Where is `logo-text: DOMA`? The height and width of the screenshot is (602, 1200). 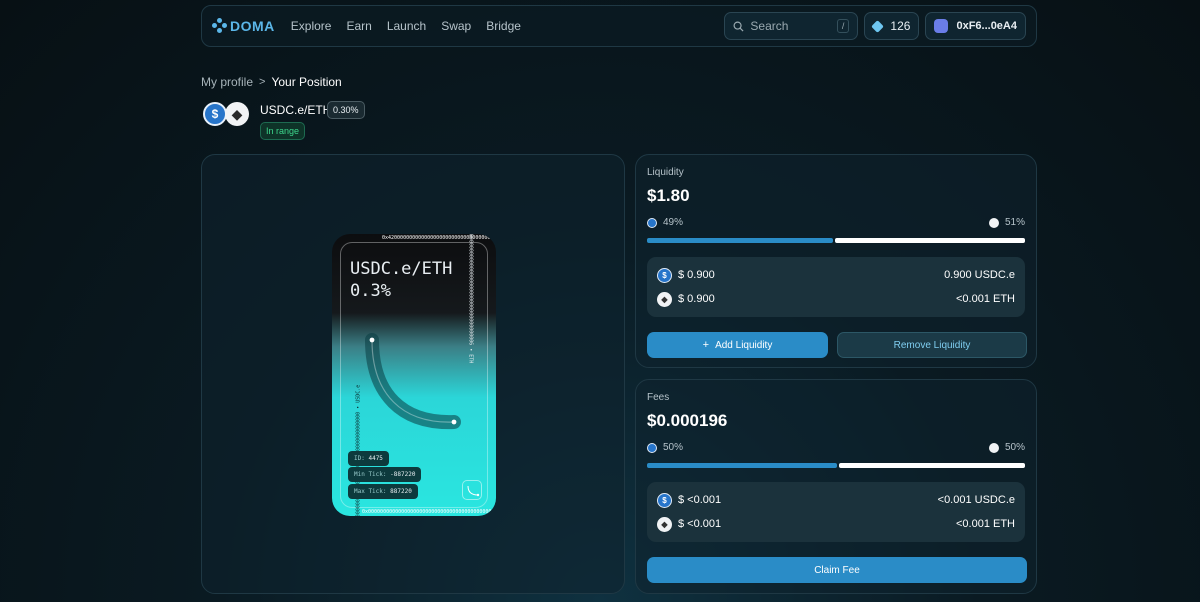 logo-text: DOMA is located at coordinates (252, 26).